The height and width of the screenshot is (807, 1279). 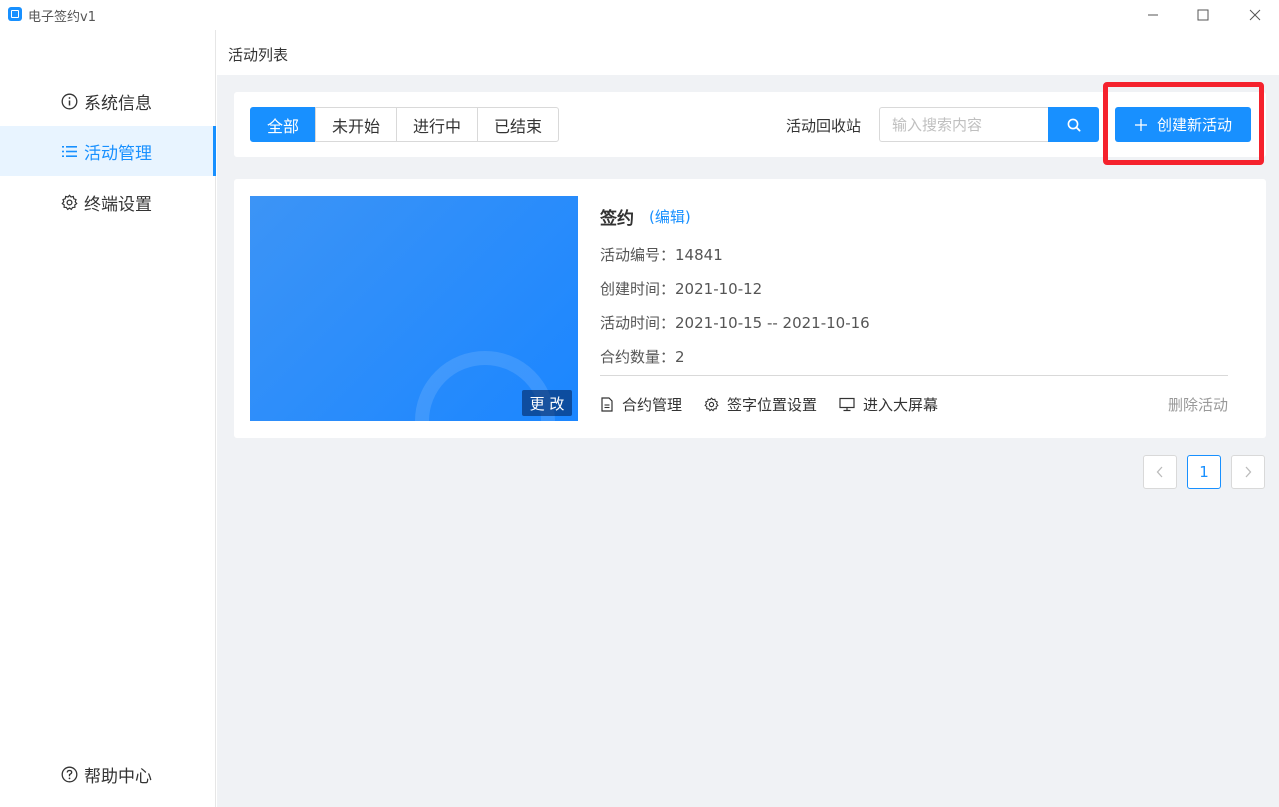 I want to click on sidebar-item-label: 活动管理, so click(x=118, y=153).